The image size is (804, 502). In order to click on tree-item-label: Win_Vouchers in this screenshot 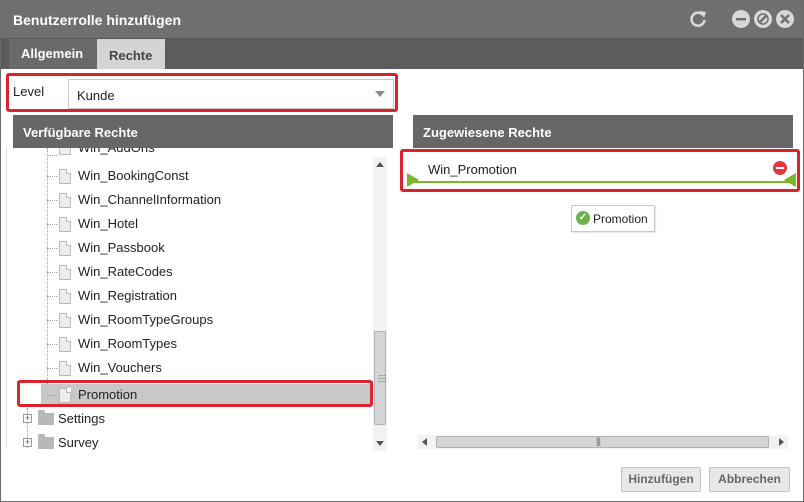, I will do `click(120, 367)`.